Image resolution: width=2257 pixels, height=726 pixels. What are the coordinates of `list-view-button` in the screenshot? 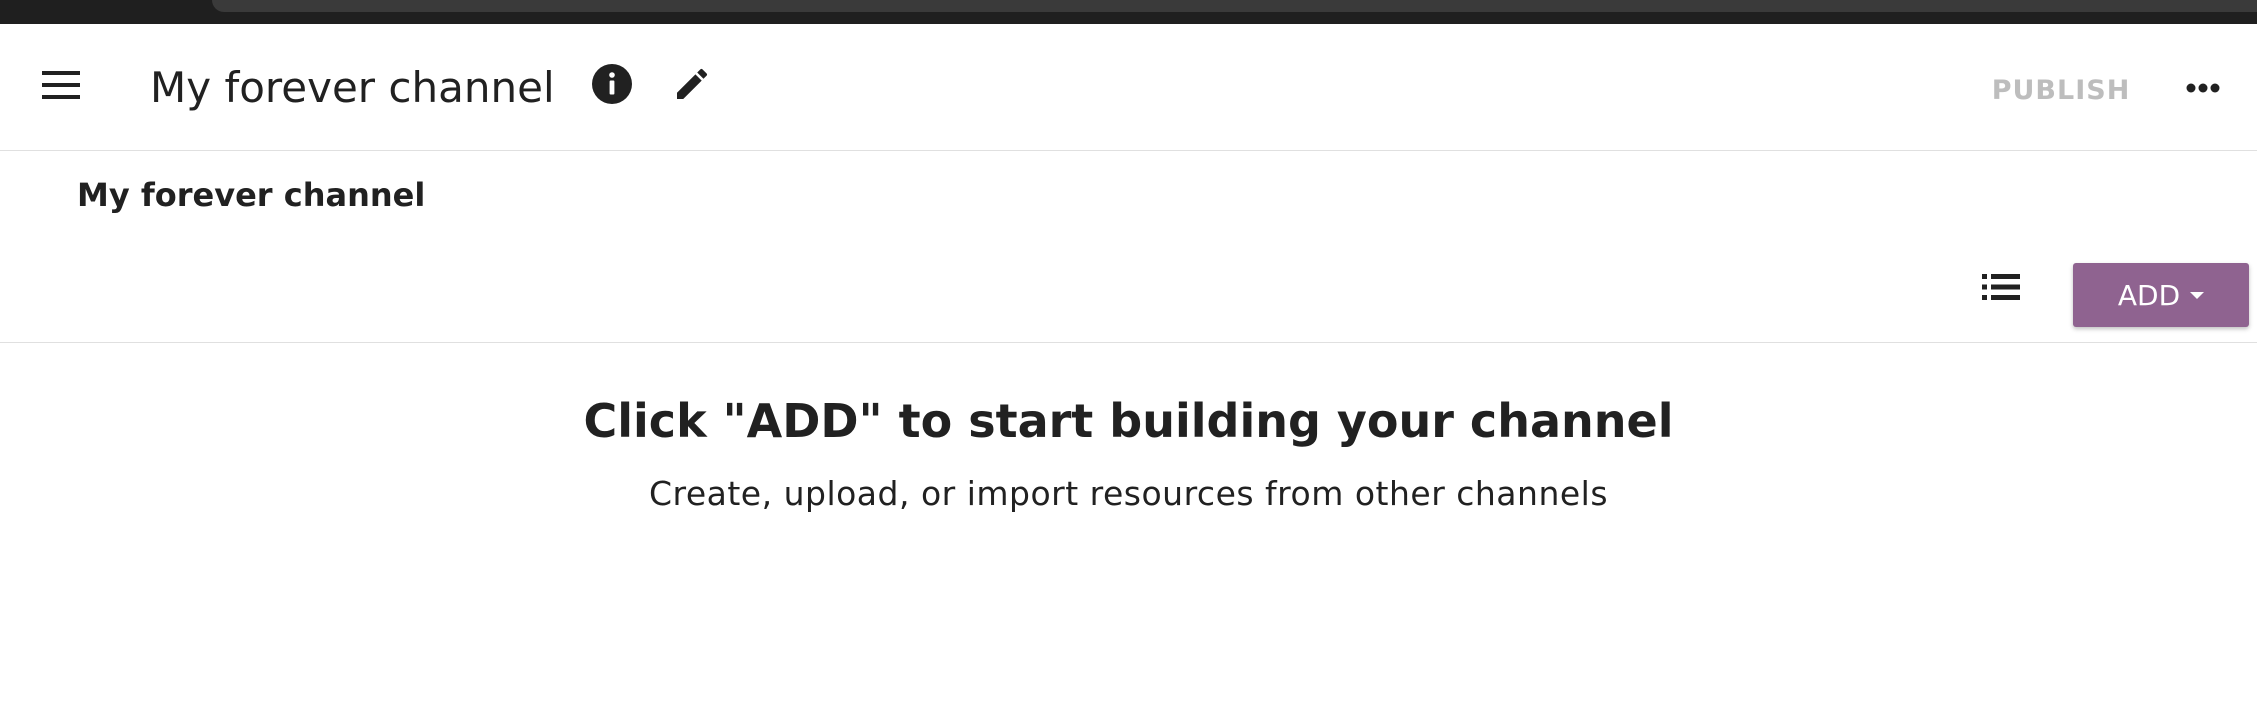 It's located at (2001, 289).